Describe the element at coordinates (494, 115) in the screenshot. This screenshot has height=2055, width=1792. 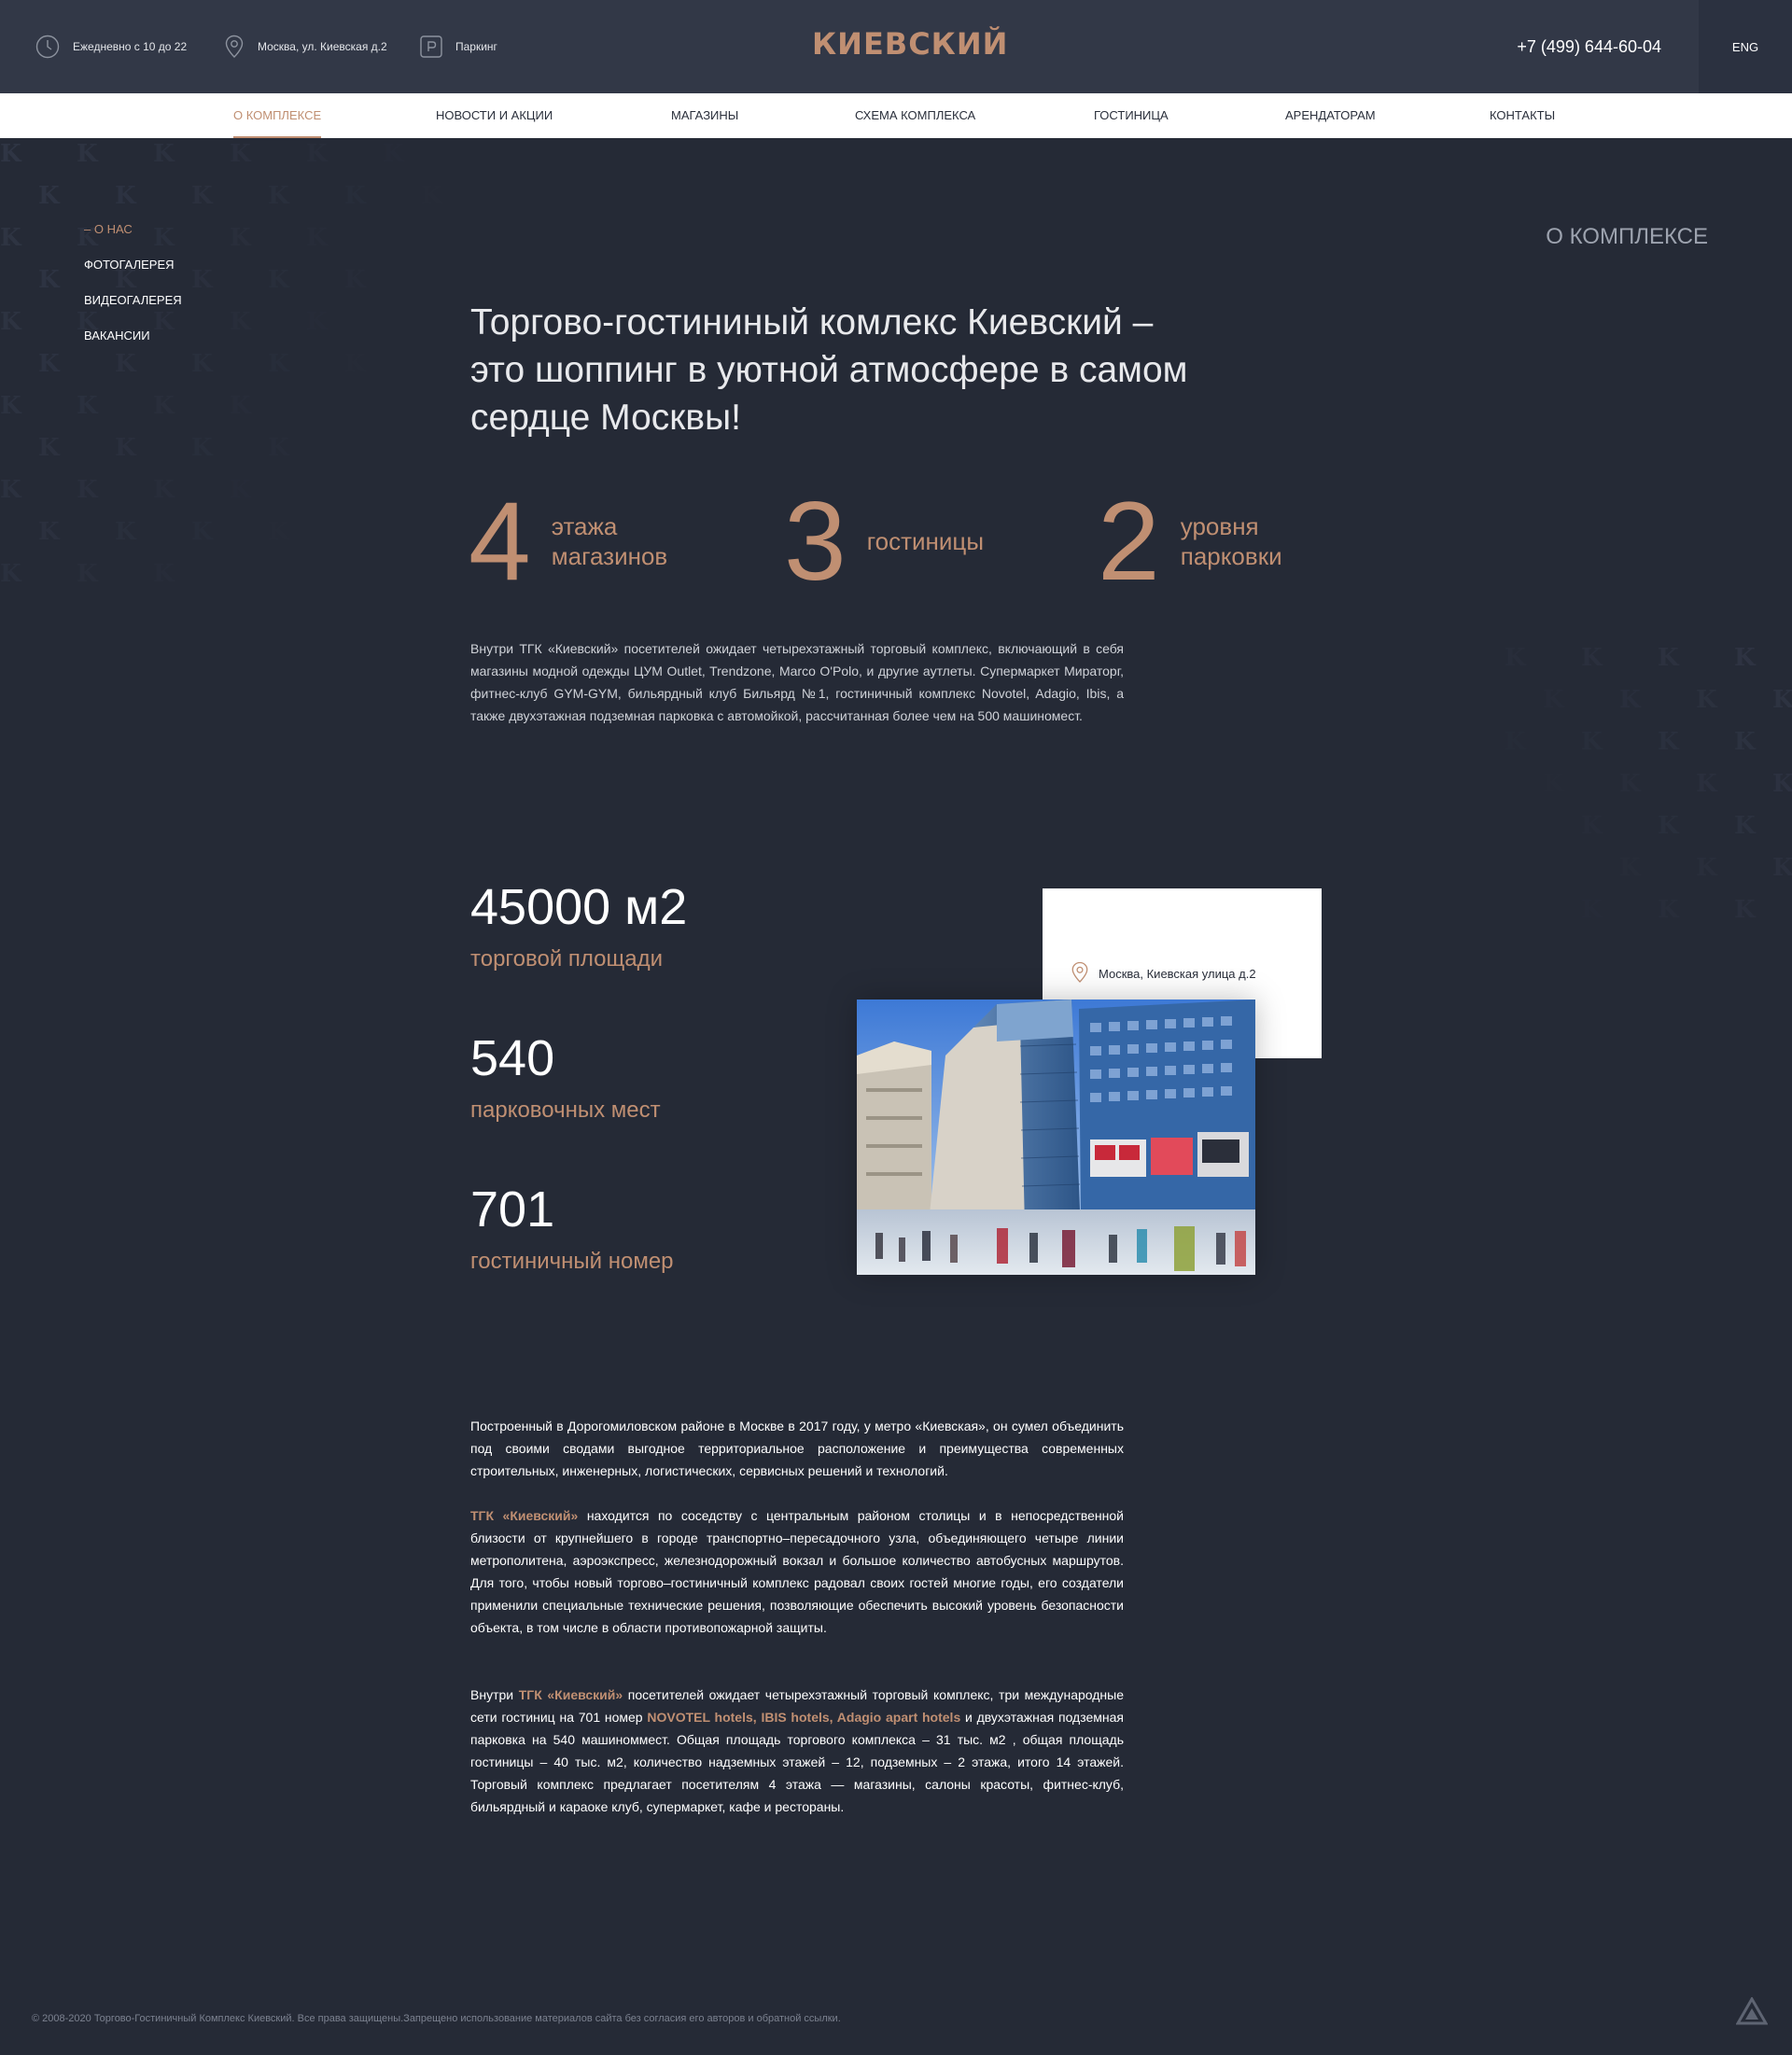
I see `nav-item-news: НОВОСТИ И АКЦИИ` at that location.